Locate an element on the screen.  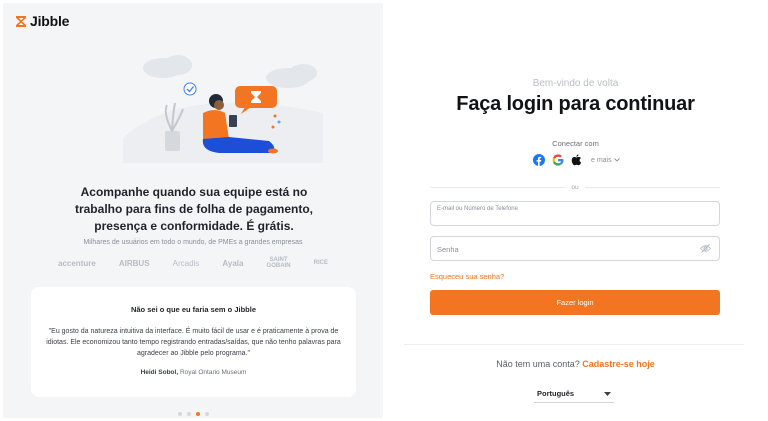
signup-link: Cadastre-se hoje is located at coordinates (618, 364).